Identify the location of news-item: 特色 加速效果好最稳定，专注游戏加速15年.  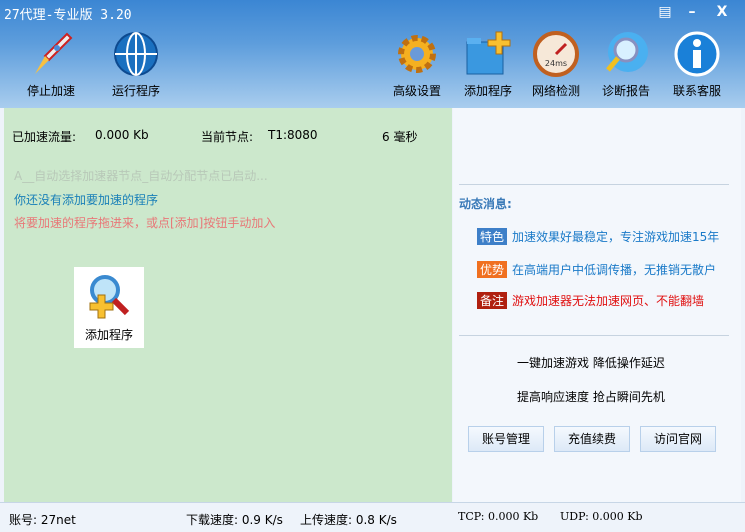
(598, 236).